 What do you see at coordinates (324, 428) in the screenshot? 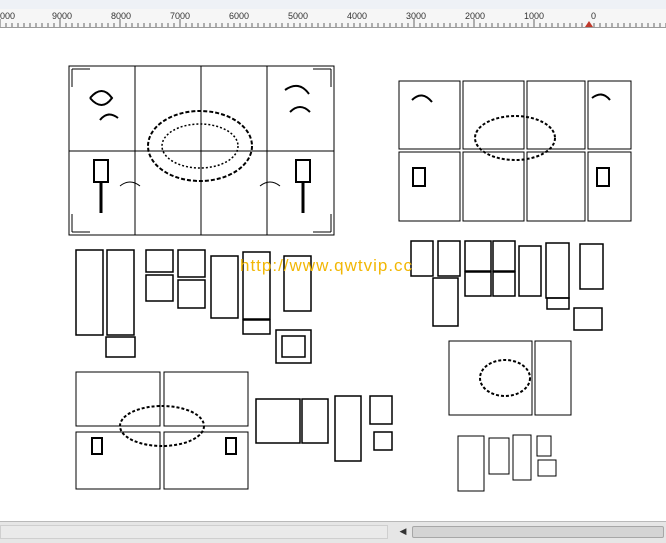
I see `pattern-tiles-bottom` at bounding box center [324, 428].